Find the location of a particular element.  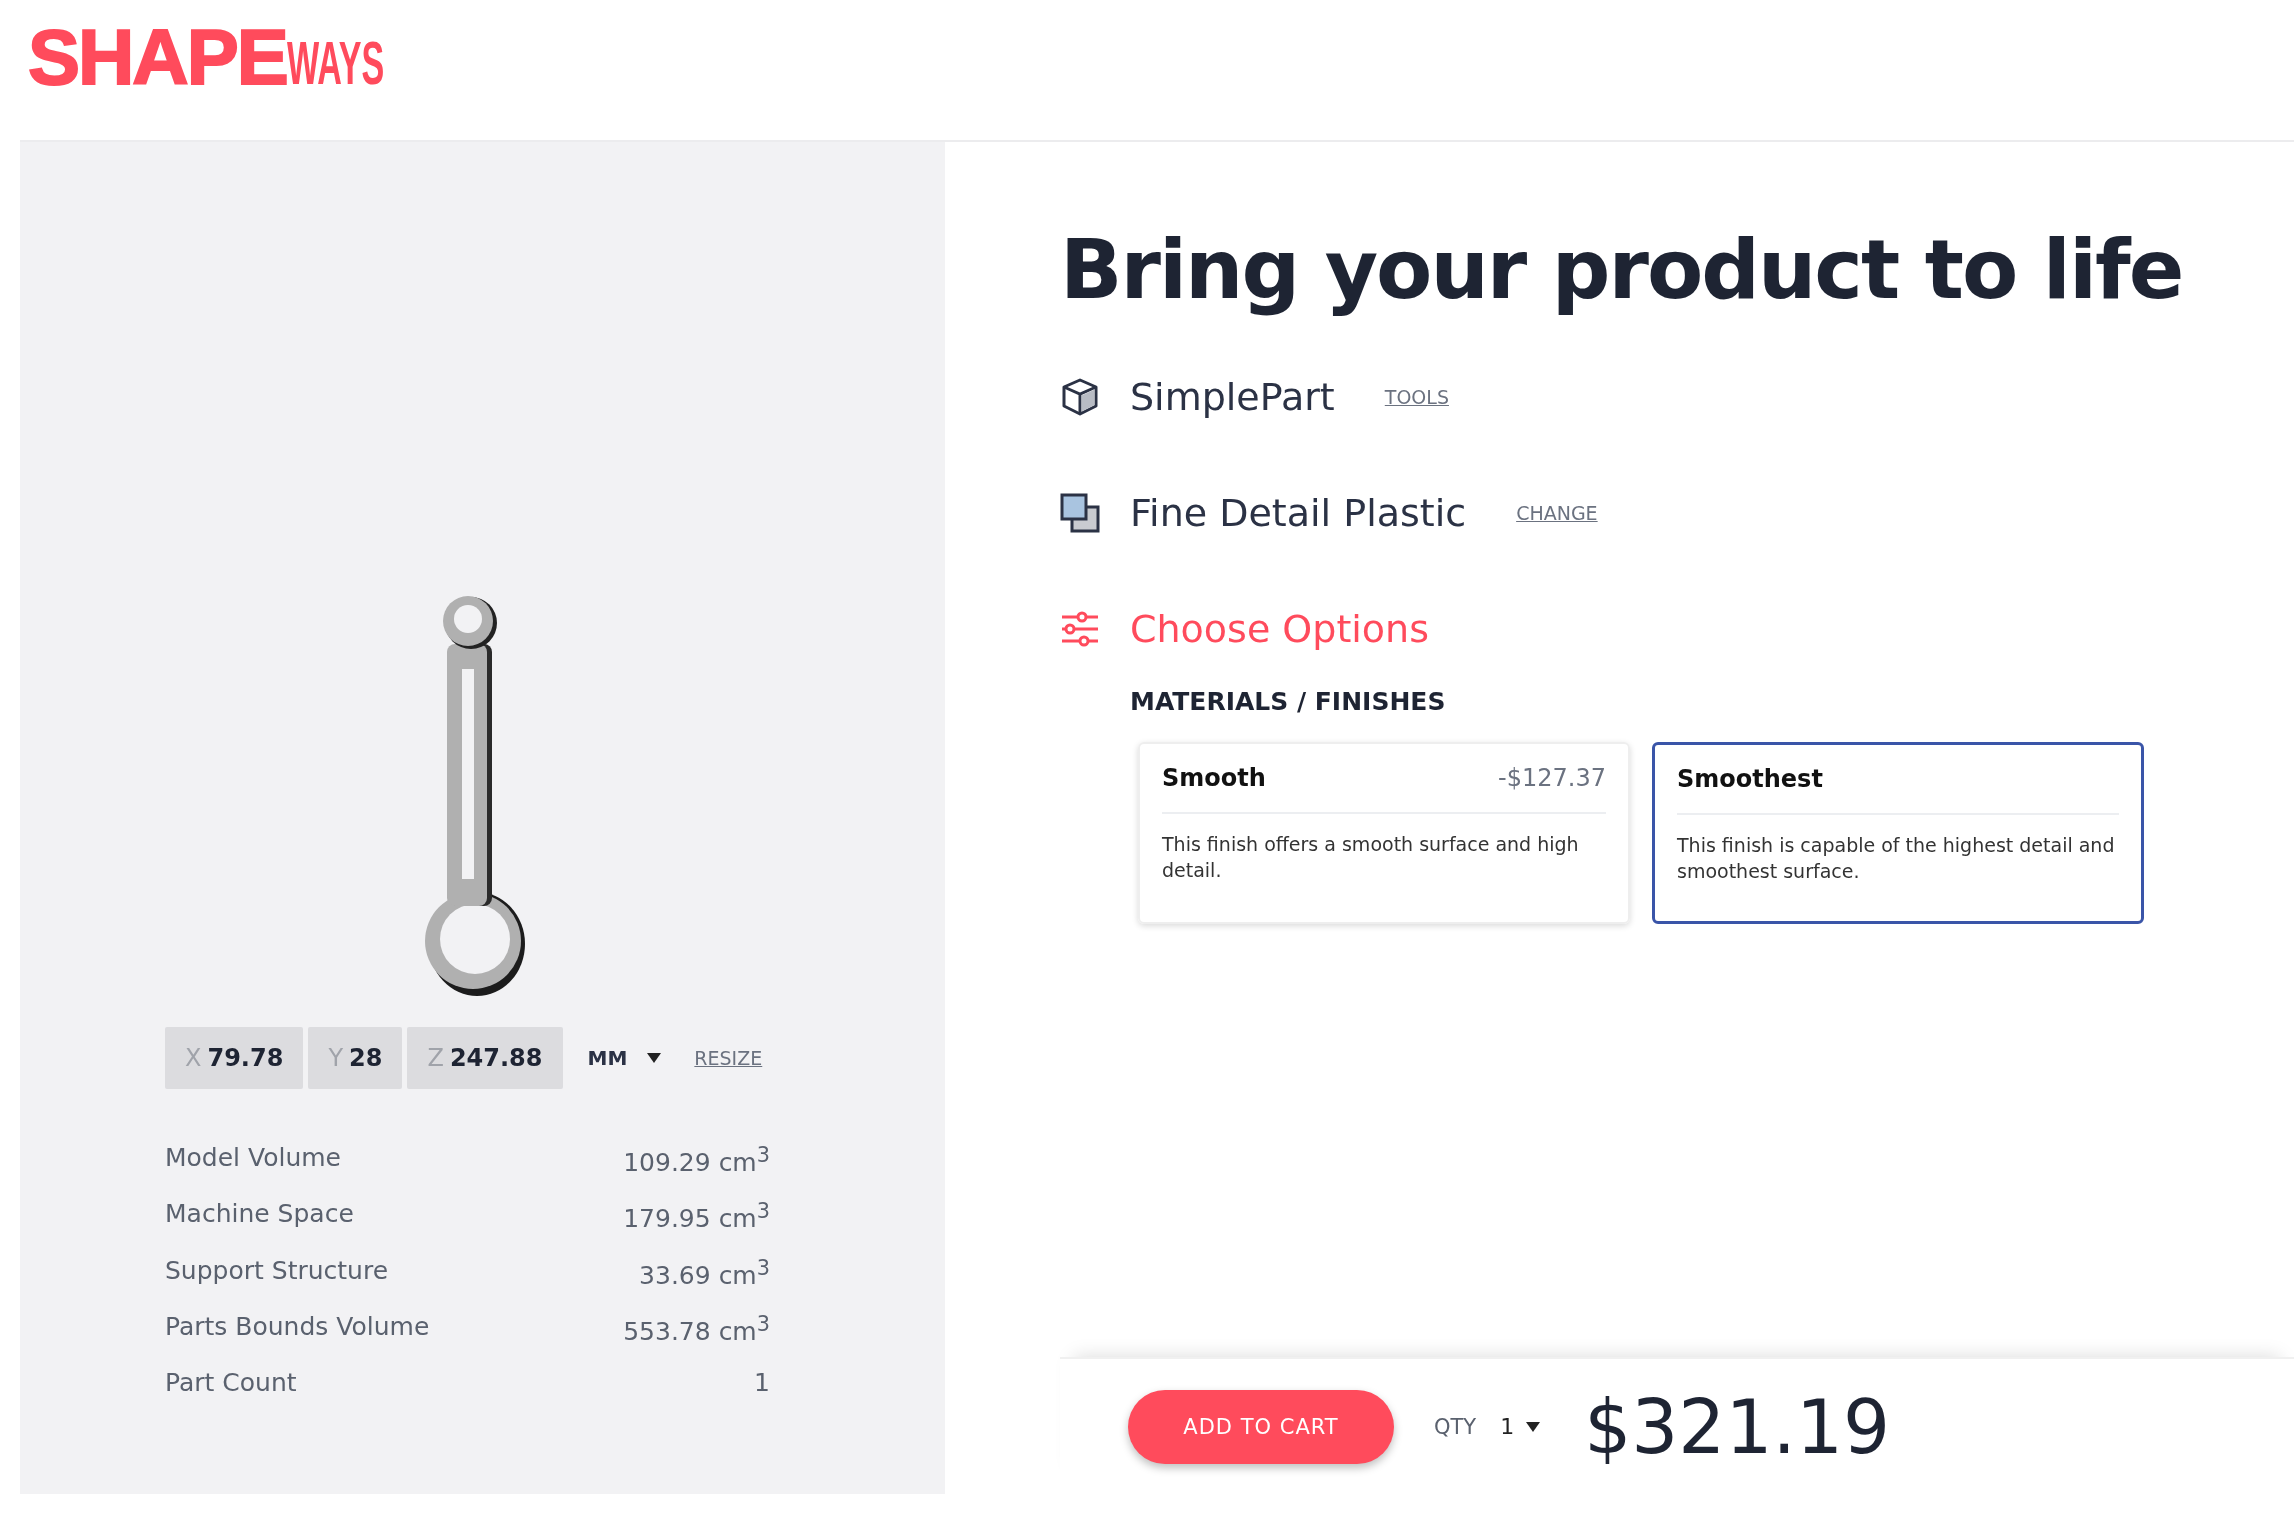

total-price: $321.19 is located at coordinates (1737, 1426).